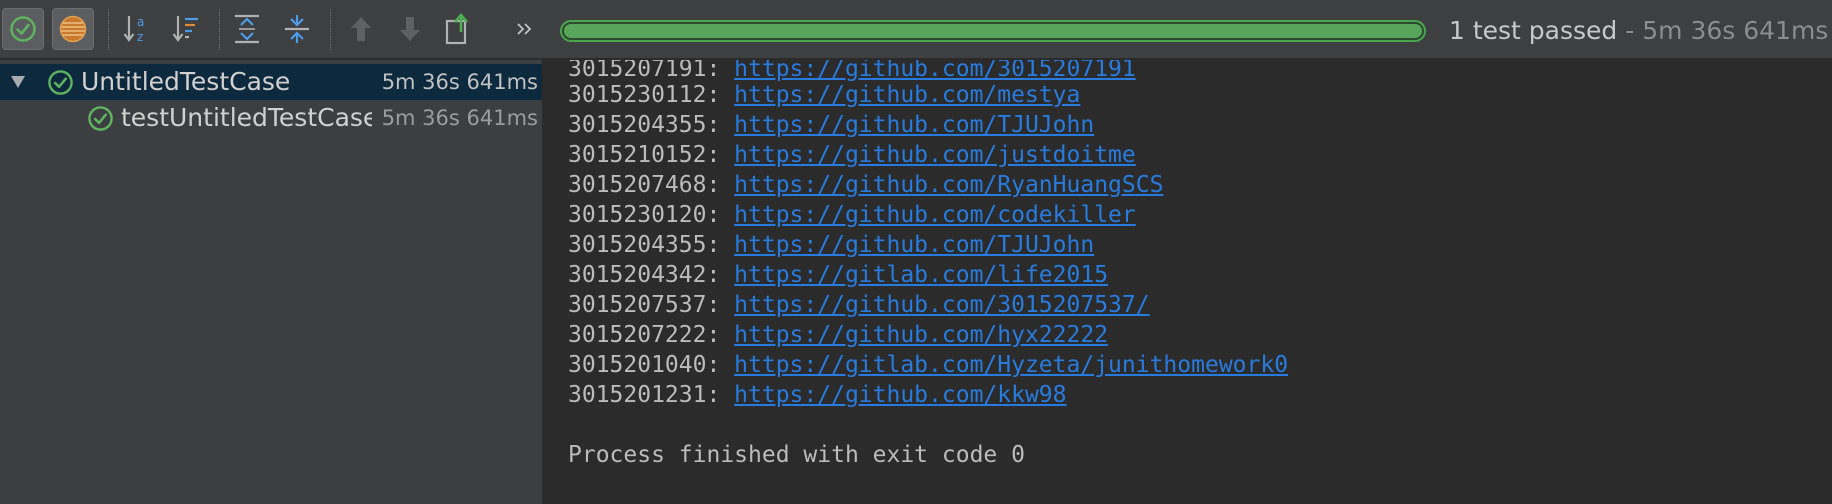 The image size is (1832, 504). I want to click on sort-duration-icon, so click(185, 29).